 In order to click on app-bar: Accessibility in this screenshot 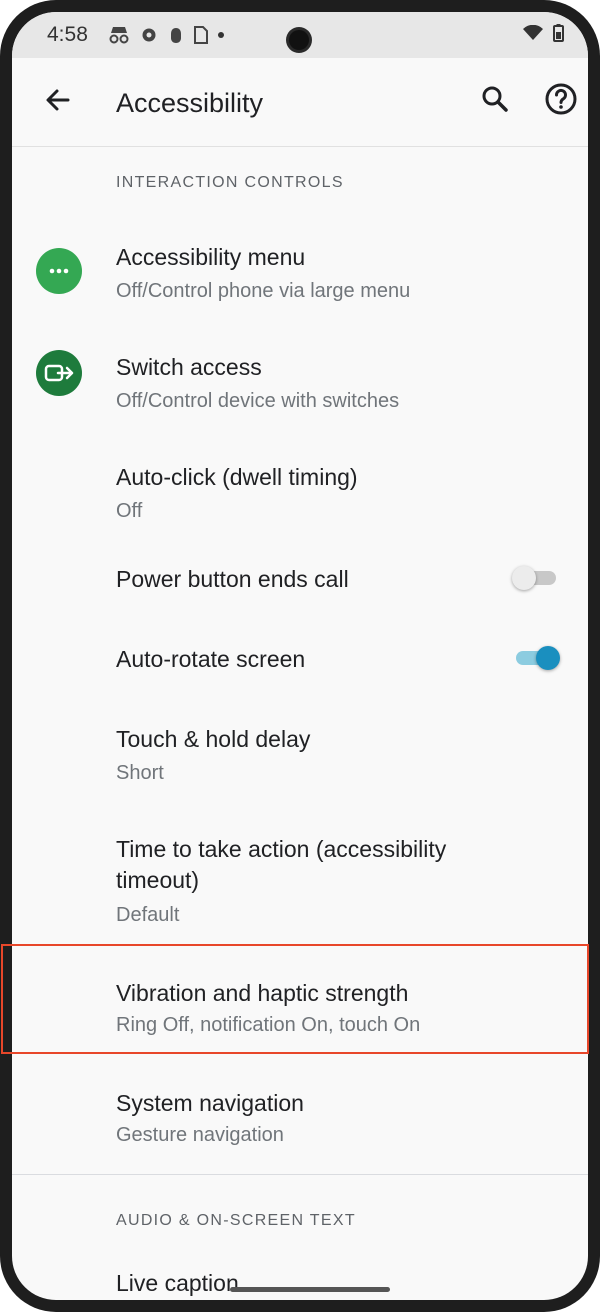, I will do `click(300, 102)`.